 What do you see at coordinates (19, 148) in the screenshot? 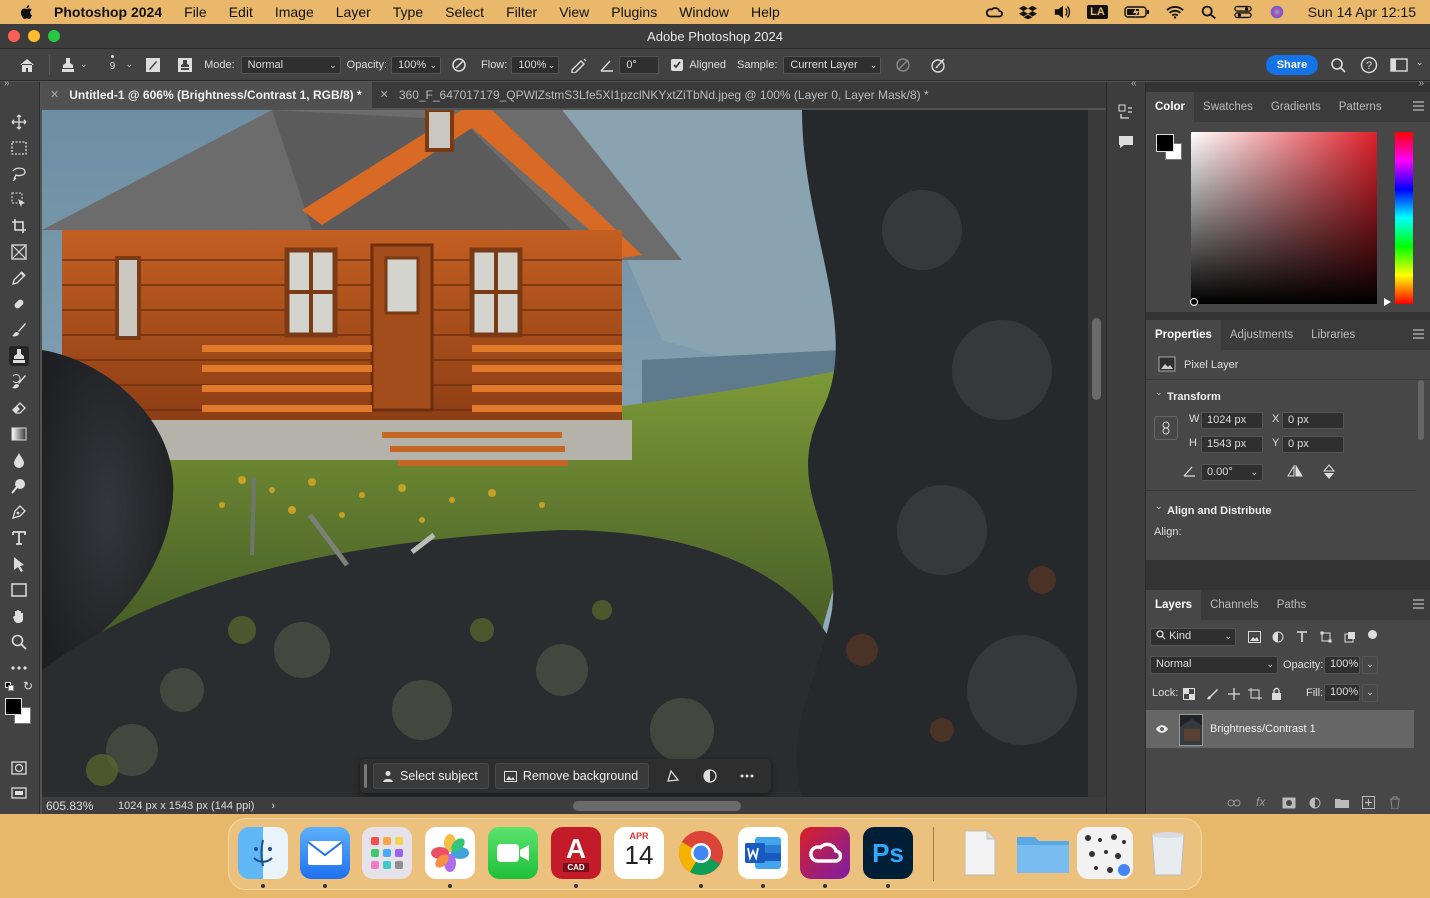
I see `marquee-tool-icon` at bounding box center [19, 148].